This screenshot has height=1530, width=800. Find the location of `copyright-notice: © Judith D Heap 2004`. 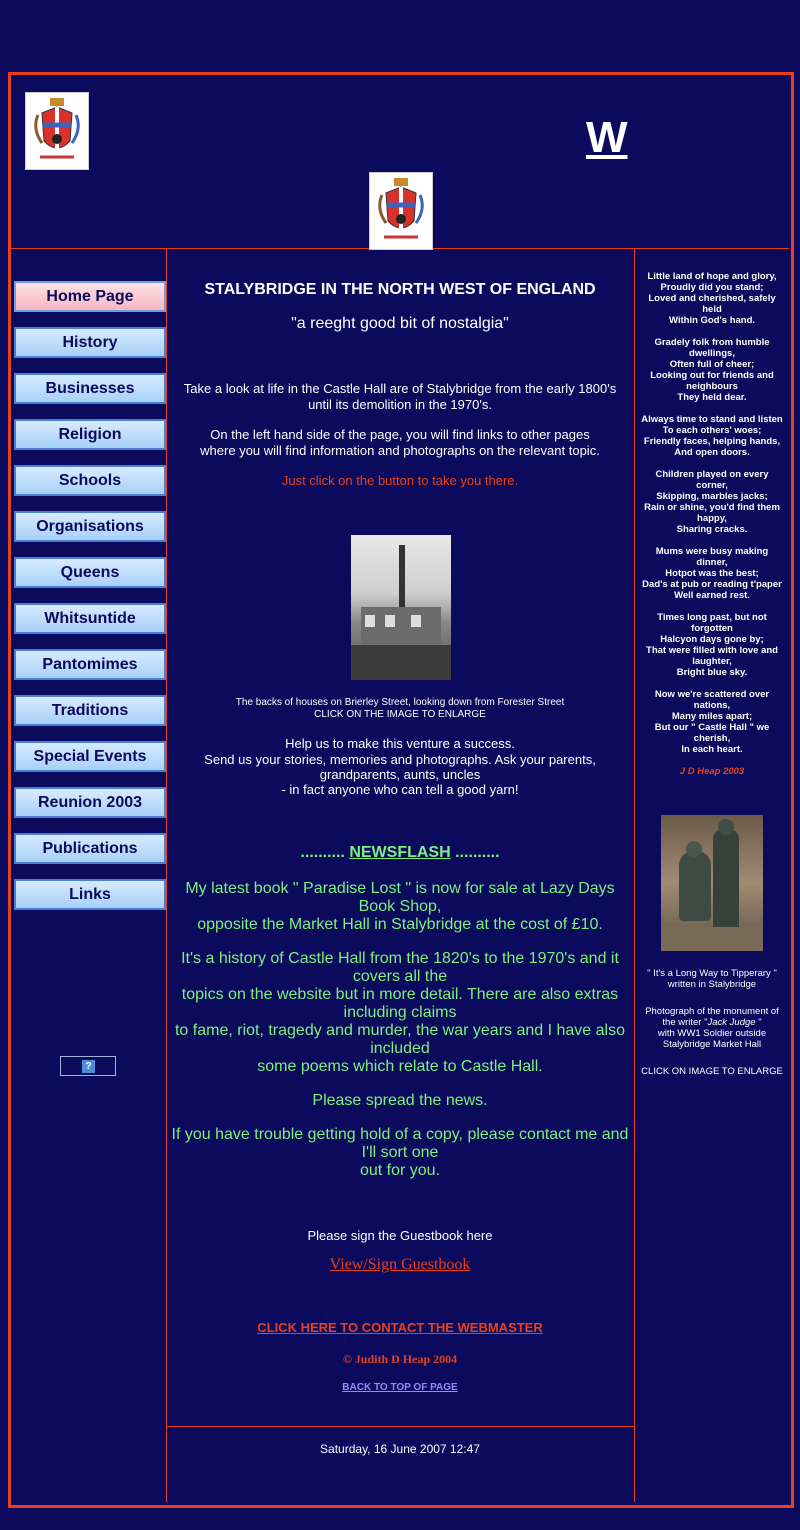

copyright-notice: © Judith D Heap 2004 is located at coordinates (400, 1359).